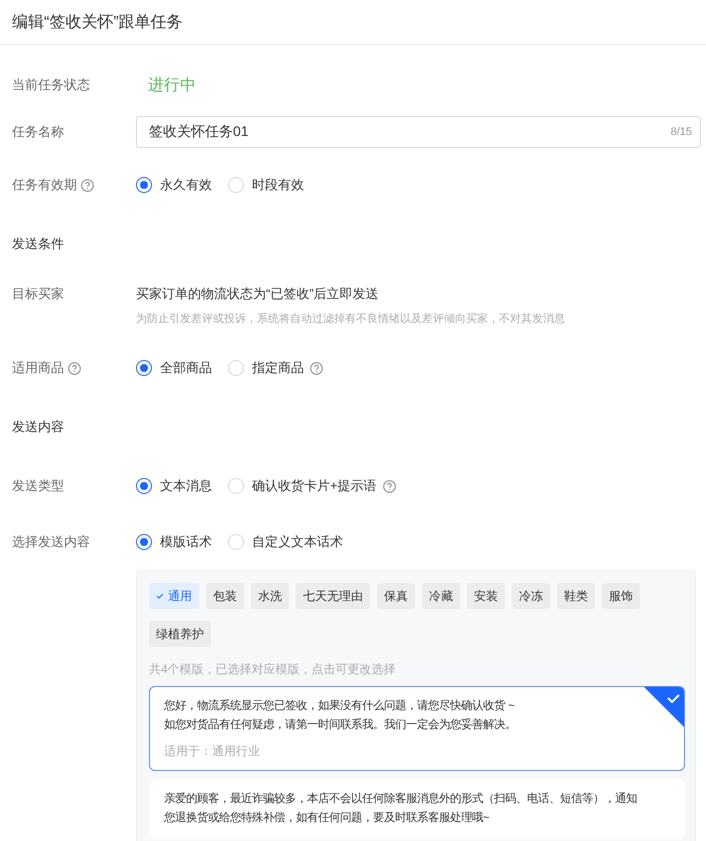 The image size is (706, 841). What do you see at coordinates (97, 22) in the screenshot?
I see `dialog-title: 编辑“签收关怀”跟单任务` at bounding box center [97, 22].